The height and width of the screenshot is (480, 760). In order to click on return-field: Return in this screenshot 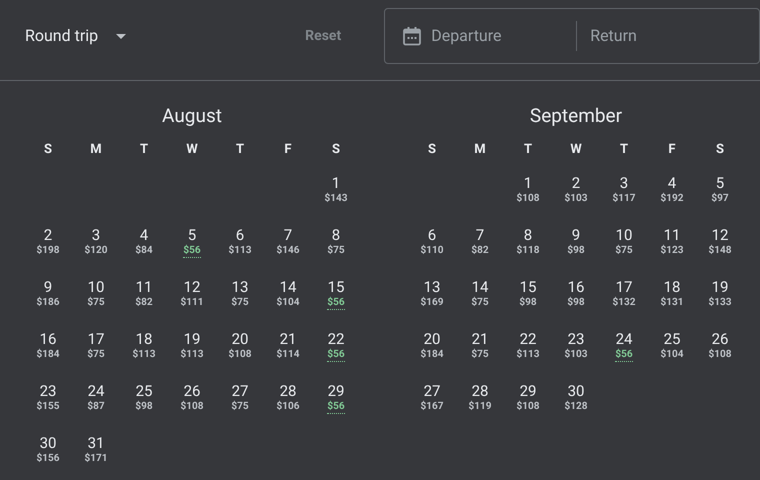, I will do `click(665, 36)`.